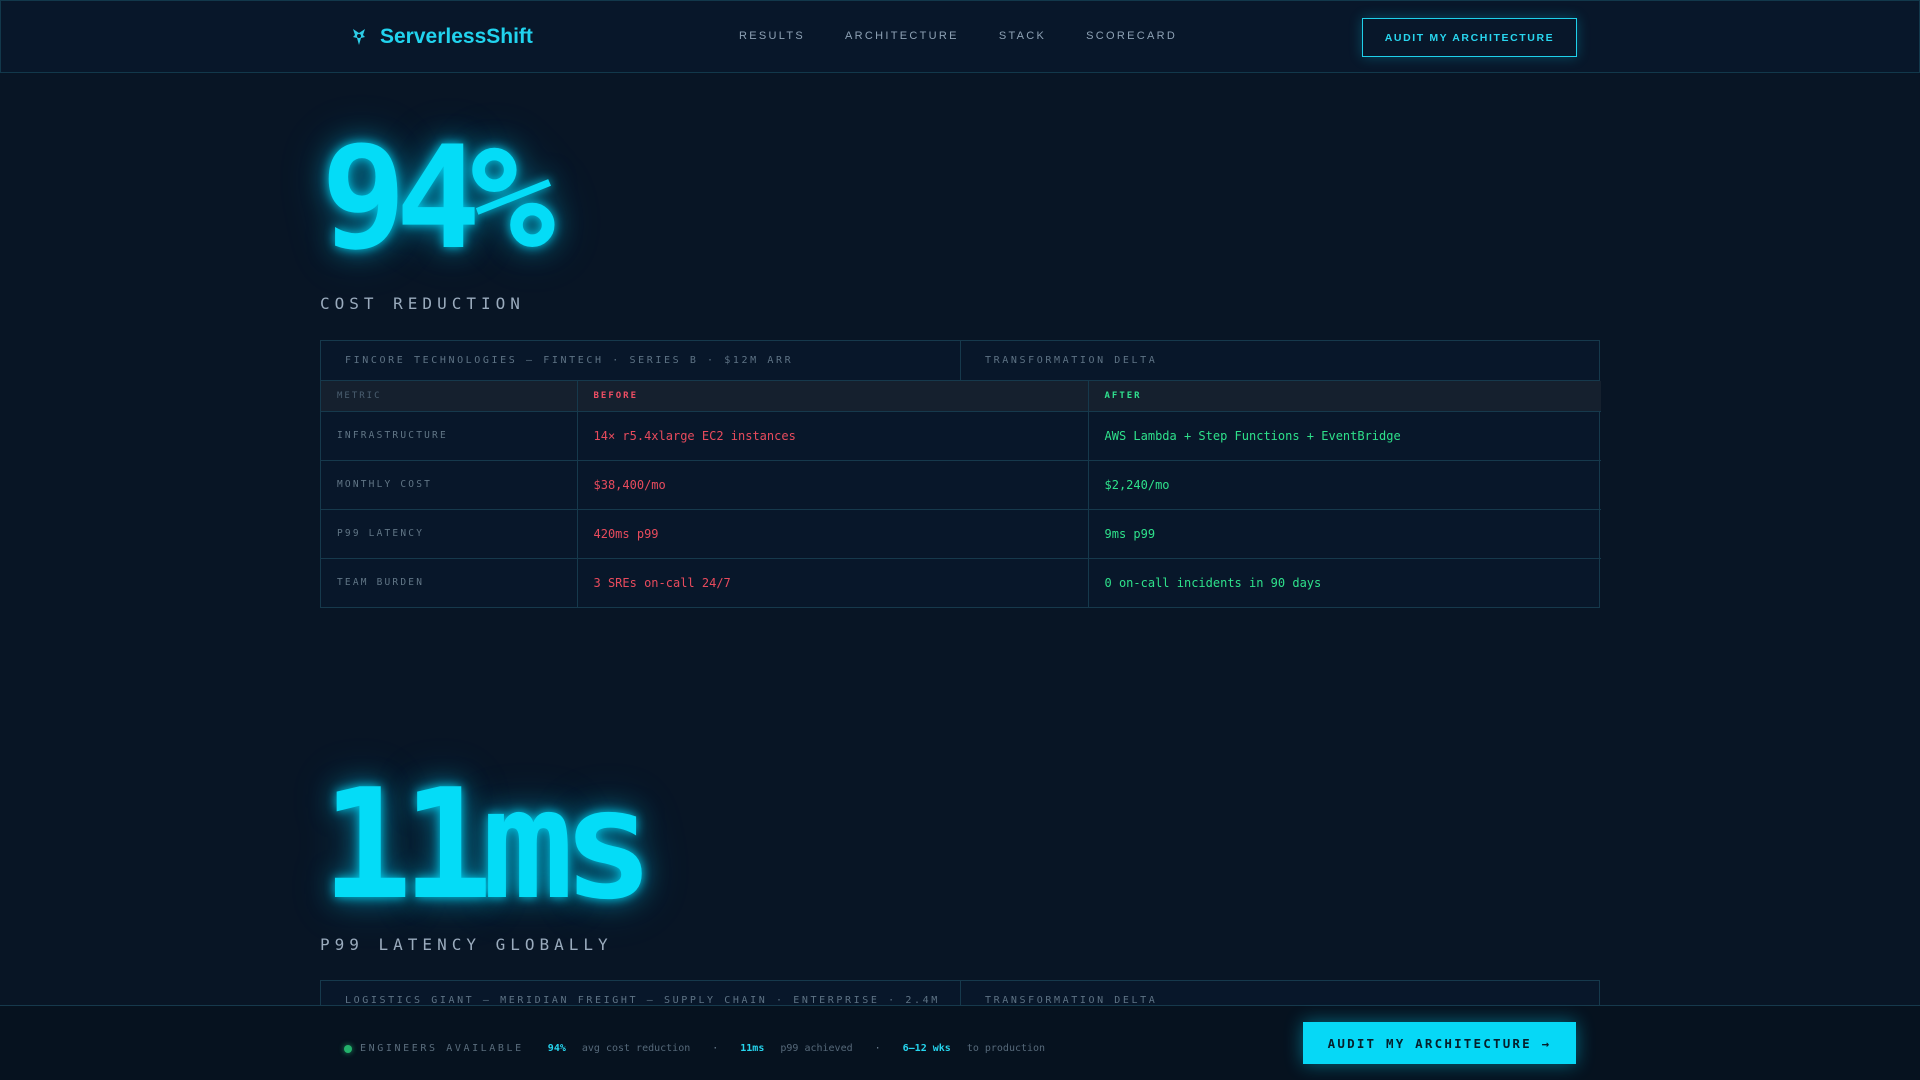 This screenshot has width=1920, height=1080. I want to click on summary-stat-text: avg cost reduction, so click(636, 1048).